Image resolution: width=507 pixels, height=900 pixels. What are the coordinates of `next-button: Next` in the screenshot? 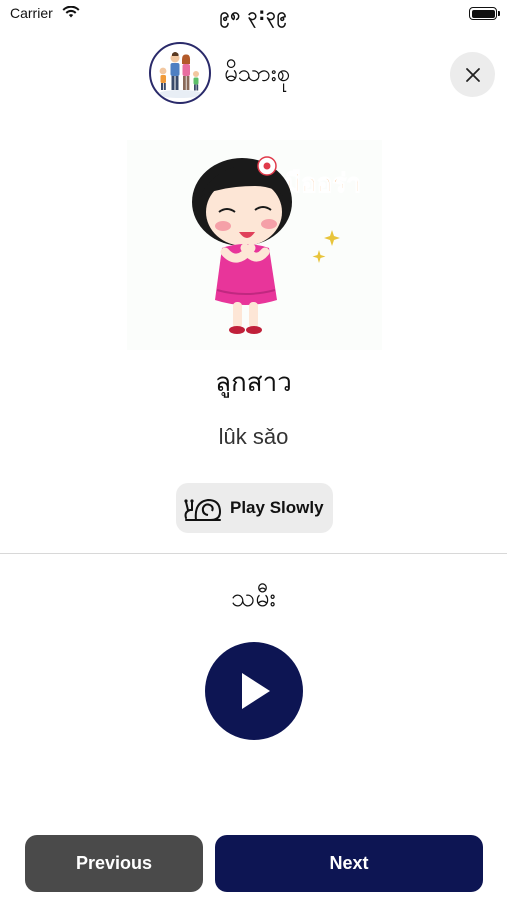 It's located at (349, 863).